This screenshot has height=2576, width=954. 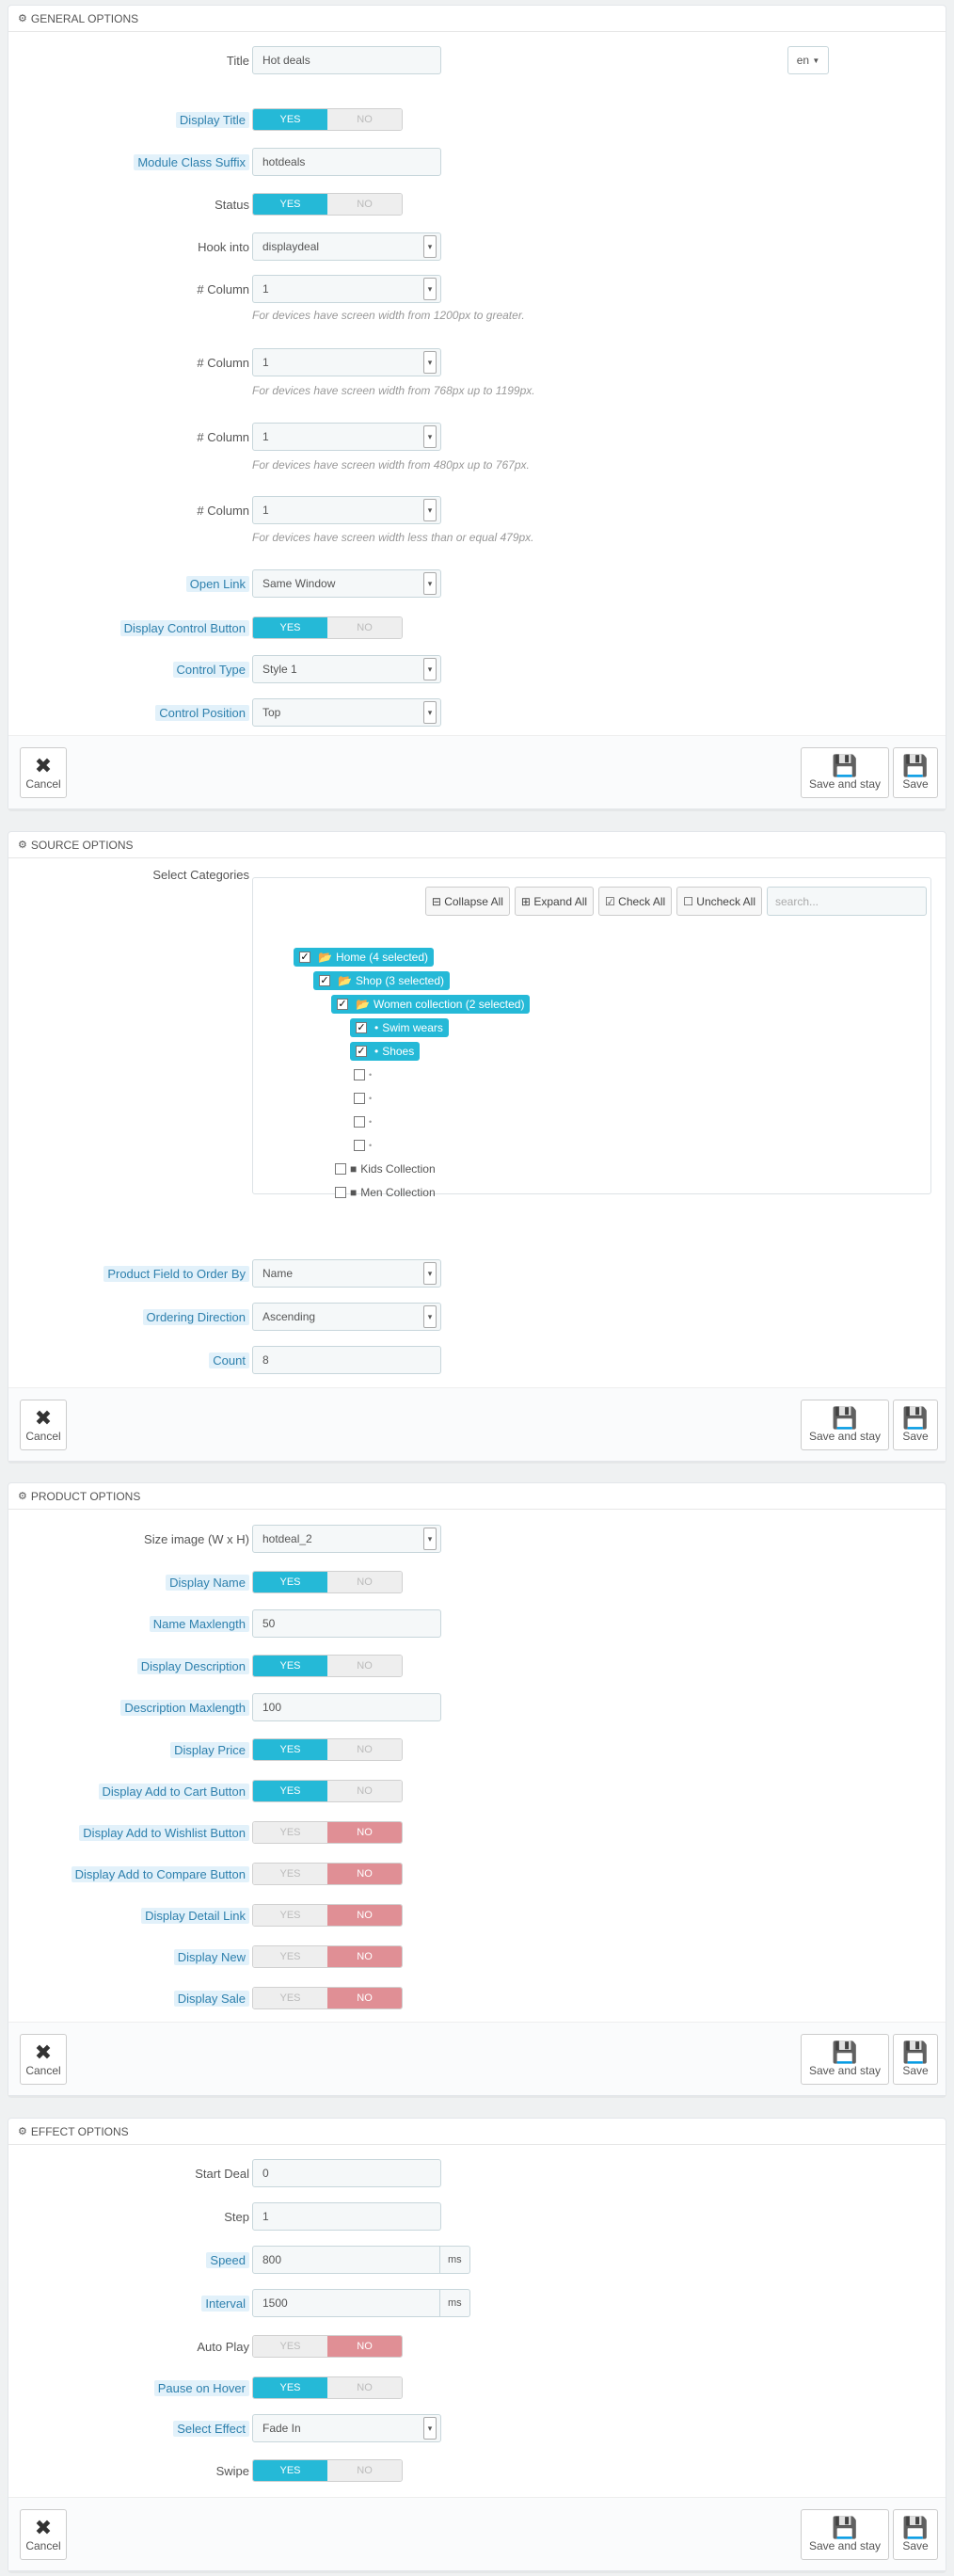 What do you see at coordinates (346, 162) in the screenshot?
I see `class-suffix-input: hotdeals` at bounding box center [346, 162].